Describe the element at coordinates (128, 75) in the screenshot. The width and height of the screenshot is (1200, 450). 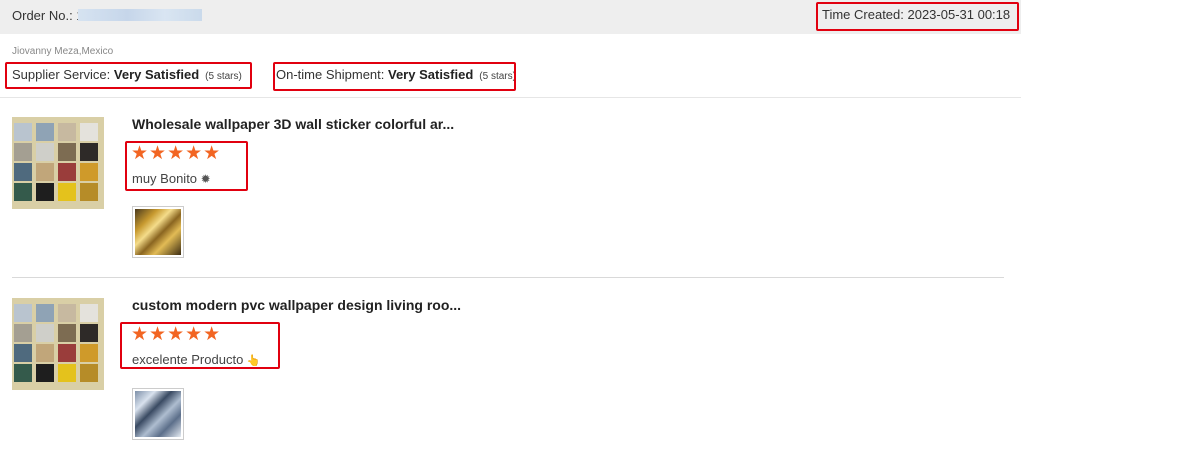
I see `highlight-box-supplier` at that location.